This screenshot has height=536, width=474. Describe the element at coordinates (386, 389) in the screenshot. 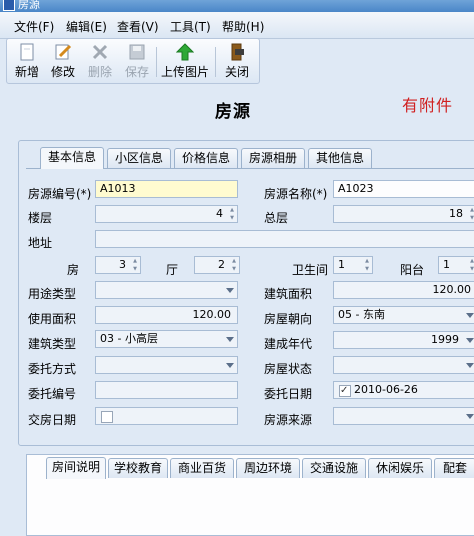

I see `entrust-date-value: 2010-06-26` at that location.